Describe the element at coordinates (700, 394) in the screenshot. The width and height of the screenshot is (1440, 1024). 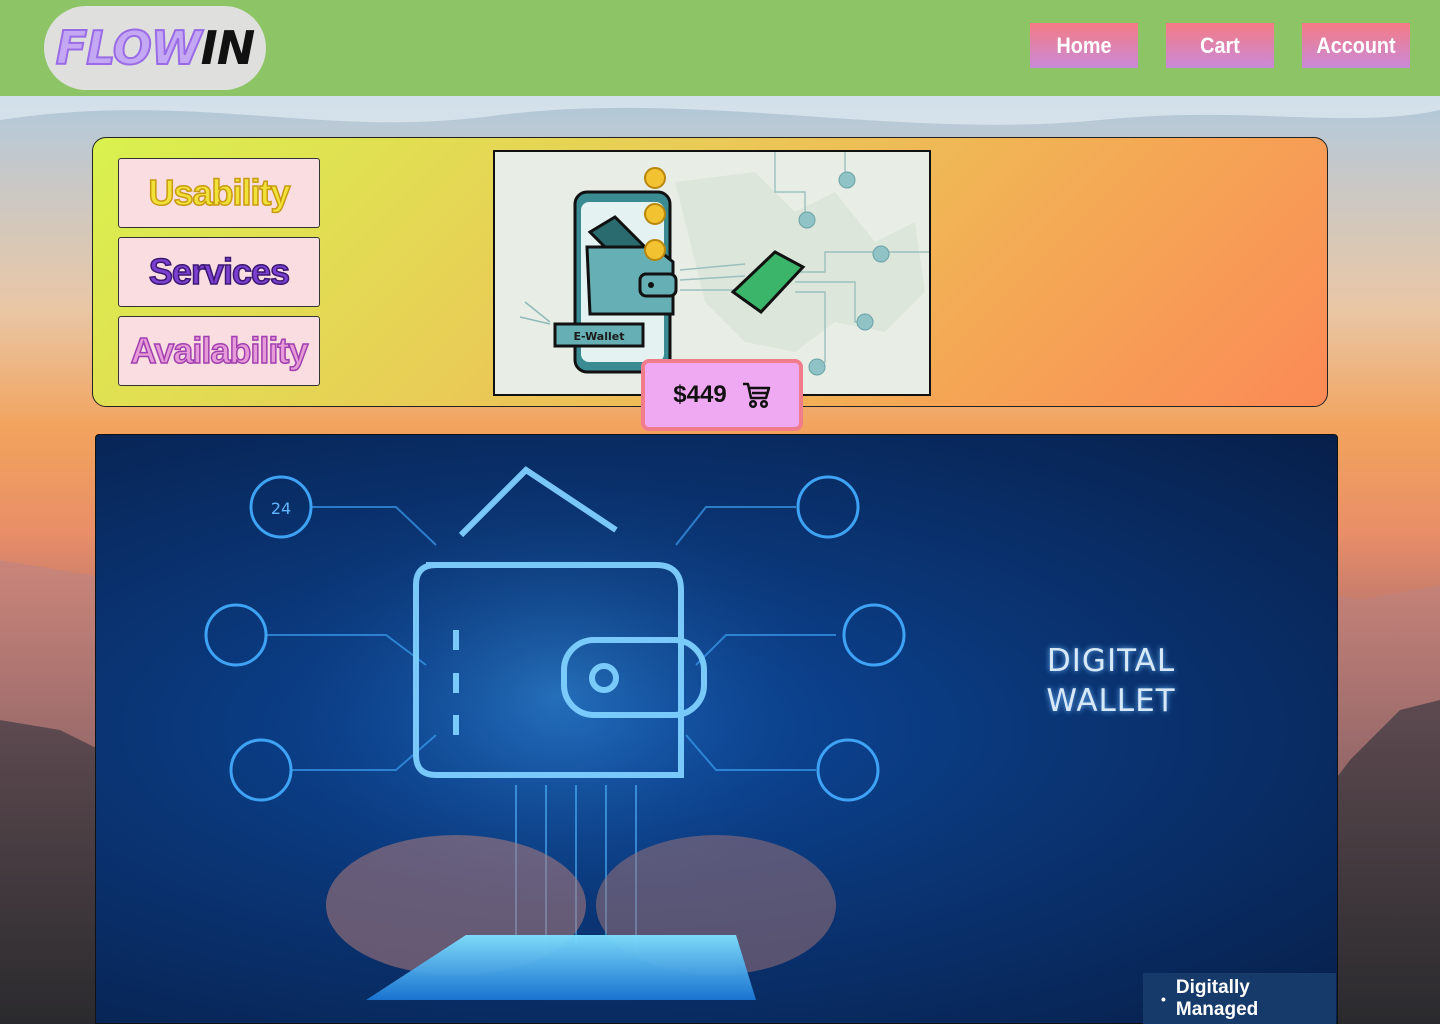
I see `price-amount: $449` at that location.